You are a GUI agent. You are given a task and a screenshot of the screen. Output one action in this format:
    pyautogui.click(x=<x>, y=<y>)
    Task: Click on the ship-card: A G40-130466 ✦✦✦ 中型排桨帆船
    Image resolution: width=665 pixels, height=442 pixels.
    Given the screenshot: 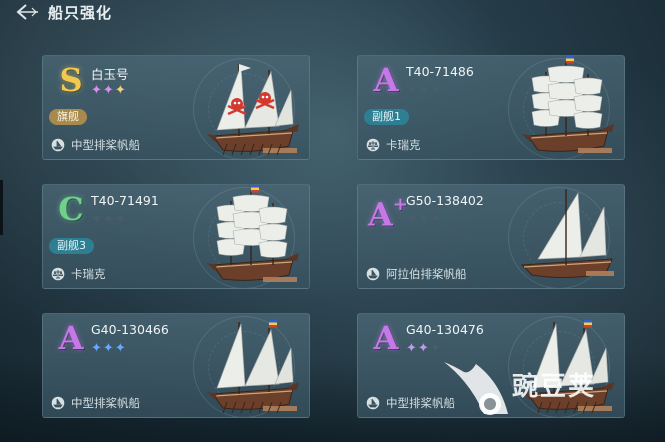 What is the action you would take?
    pyautogui.click(x=176, y=365)
    